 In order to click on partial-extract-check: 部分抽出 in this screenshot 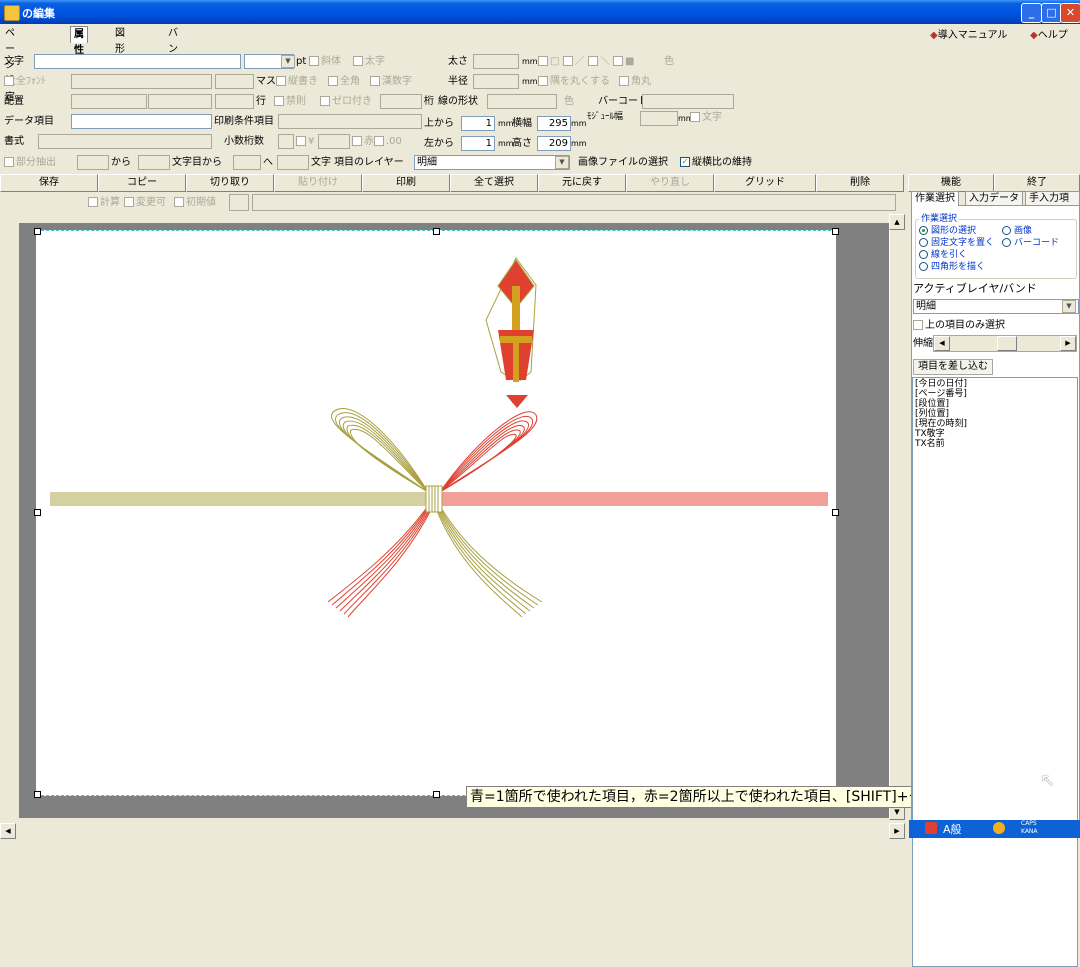, I will do `click(30, 162)`.